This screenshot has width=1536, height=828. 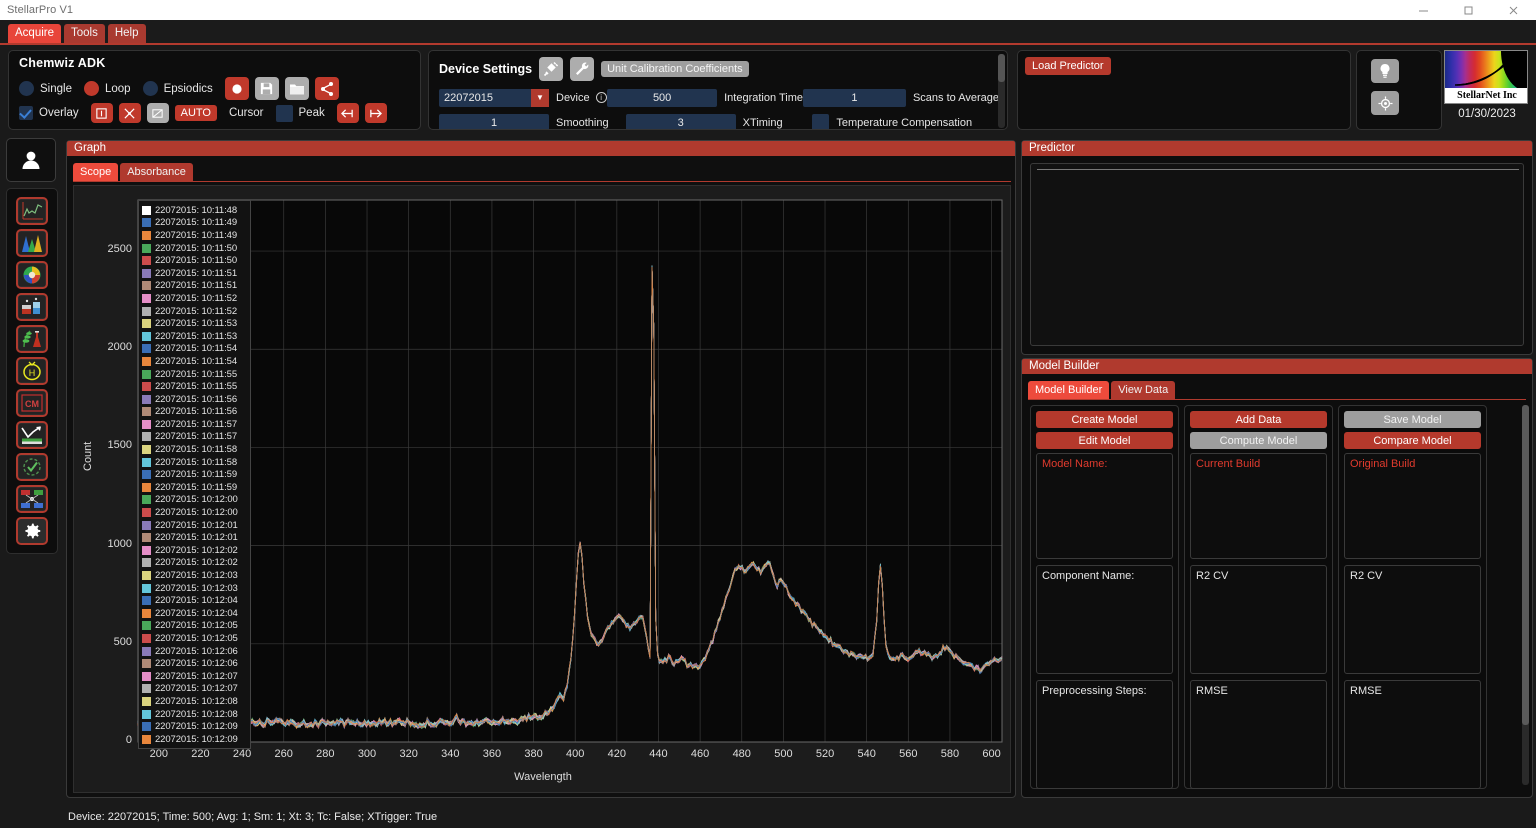 What do you see at coordinates (1385, 103) in the screenshot?
I see `target-icon` at bounding box center [1385, 103].